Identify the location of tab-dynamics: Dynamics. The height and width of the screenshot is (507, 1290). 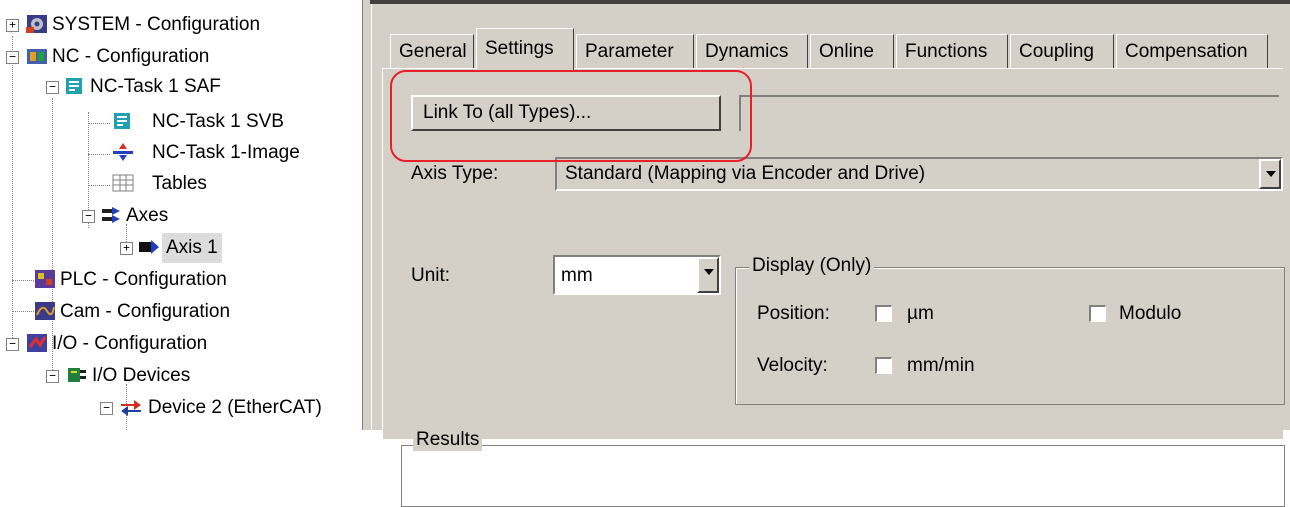
(752, 51).